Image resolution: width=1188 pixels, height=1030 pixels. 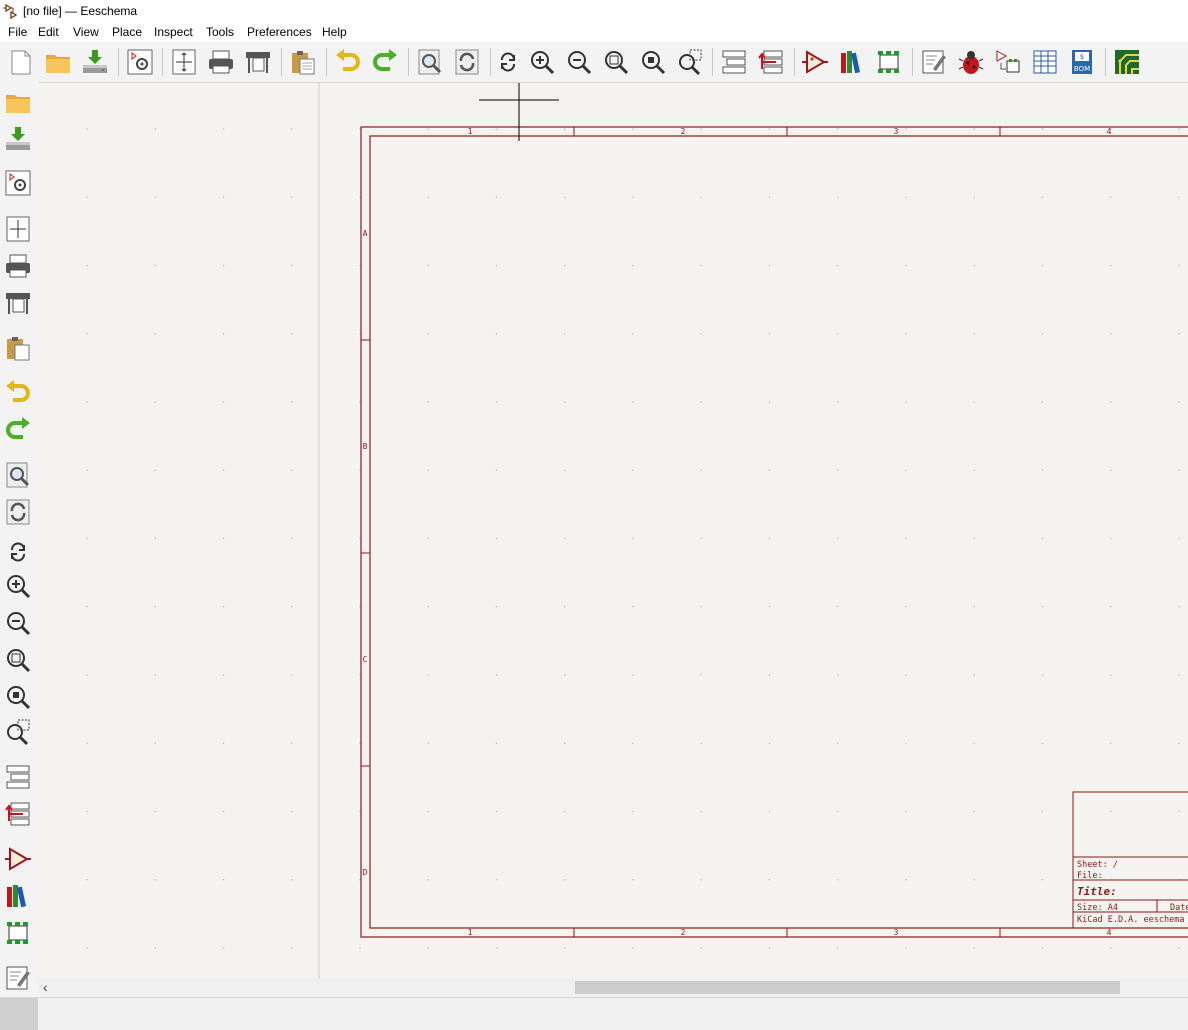 What do you see at coordinates (1109, 131) in the screenshot?
I see `column-label-top: 4` at bounding box center [1109, 131].